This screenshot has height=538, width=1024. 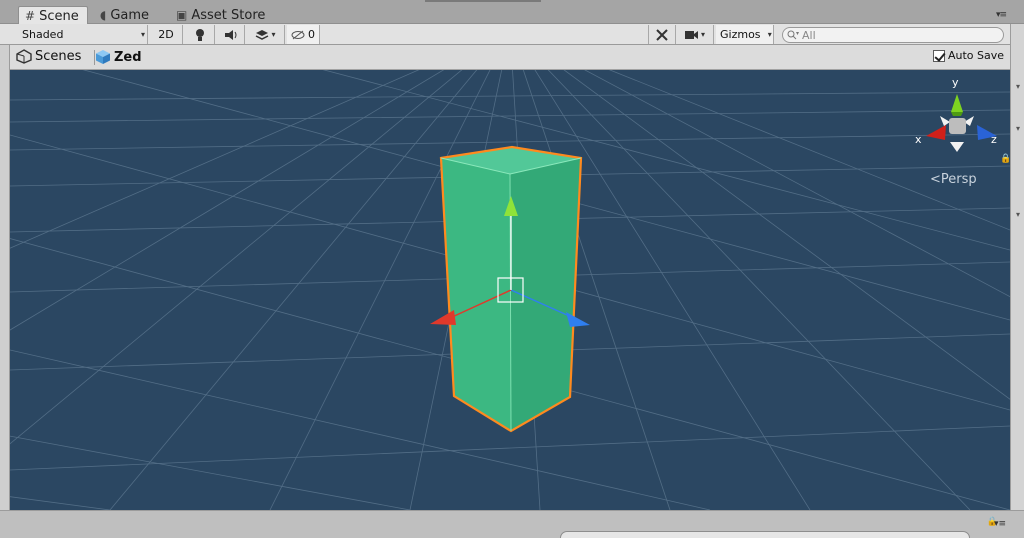 I want to click on shading-mode-label: Shaded, so click(x=43, y=34).